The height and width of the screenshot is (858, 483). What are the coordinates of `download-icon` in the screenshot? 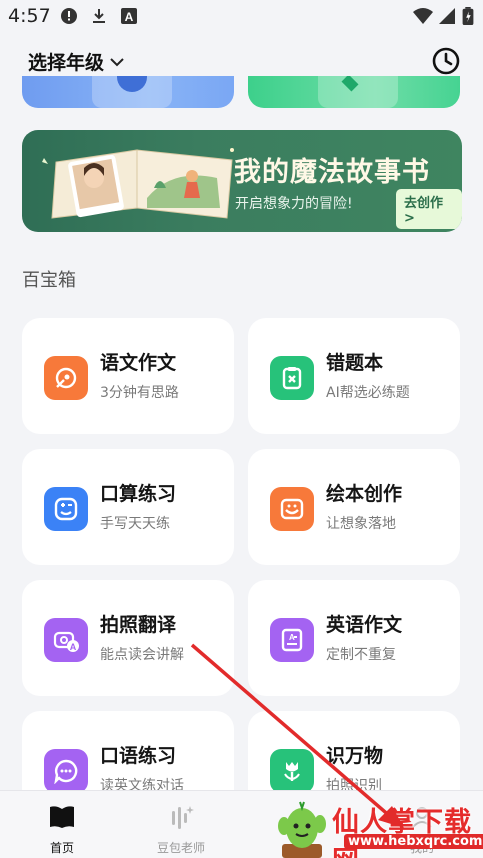 It's located at (99, 16).